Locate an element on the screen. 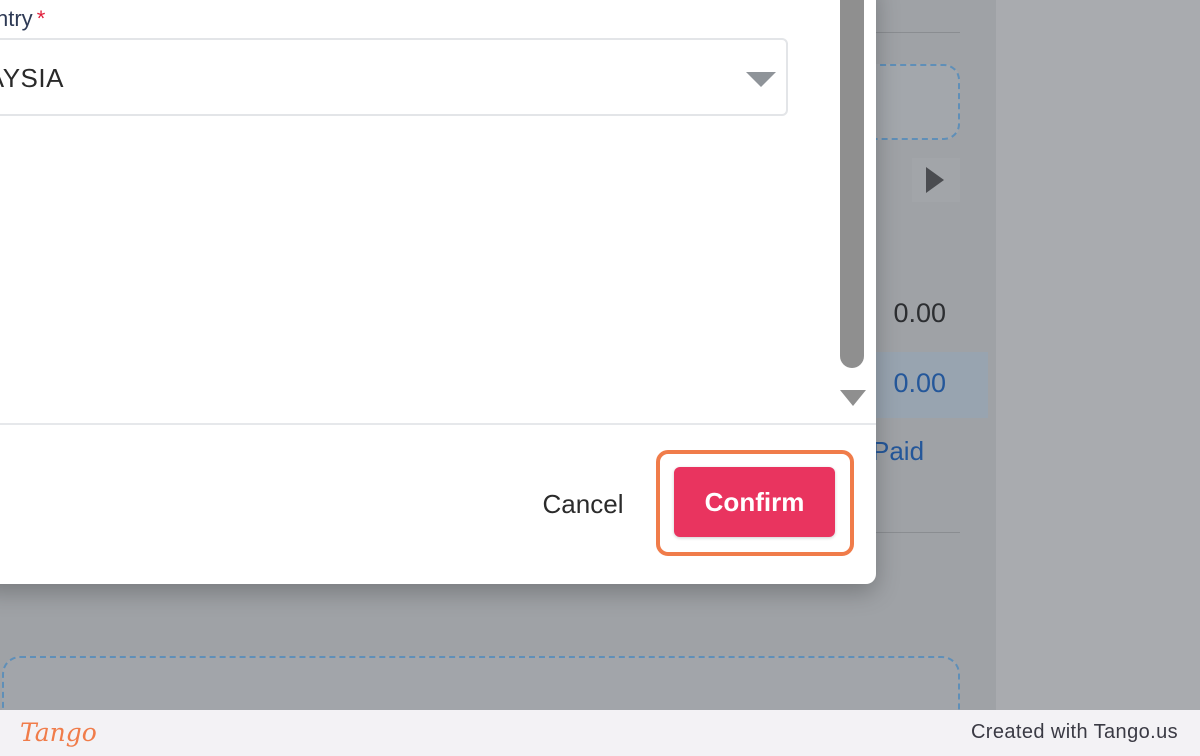 Image resolution: width=1200 pixels, height=756 pixels. background-amount-row: 0.00 is located at coordinates (932, 385).